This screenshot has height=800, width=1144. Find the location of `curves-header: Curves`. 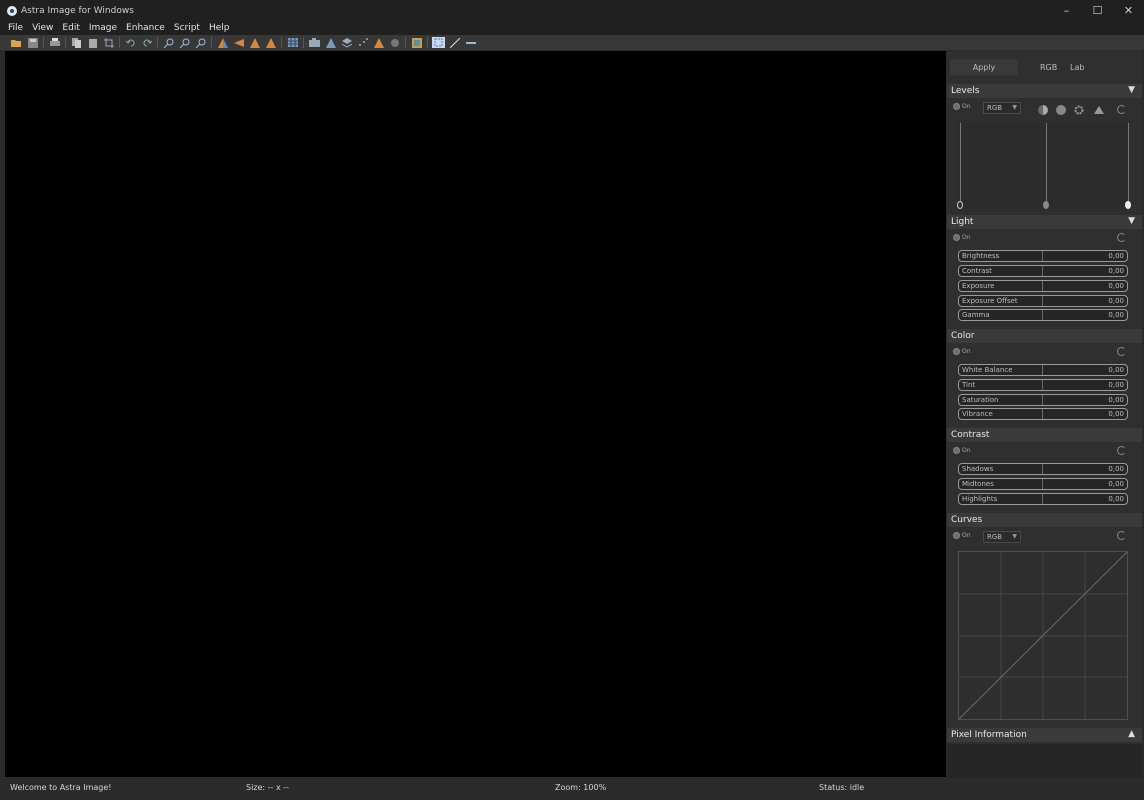

curves-header: Curves is located at coordinates (1044, 520).